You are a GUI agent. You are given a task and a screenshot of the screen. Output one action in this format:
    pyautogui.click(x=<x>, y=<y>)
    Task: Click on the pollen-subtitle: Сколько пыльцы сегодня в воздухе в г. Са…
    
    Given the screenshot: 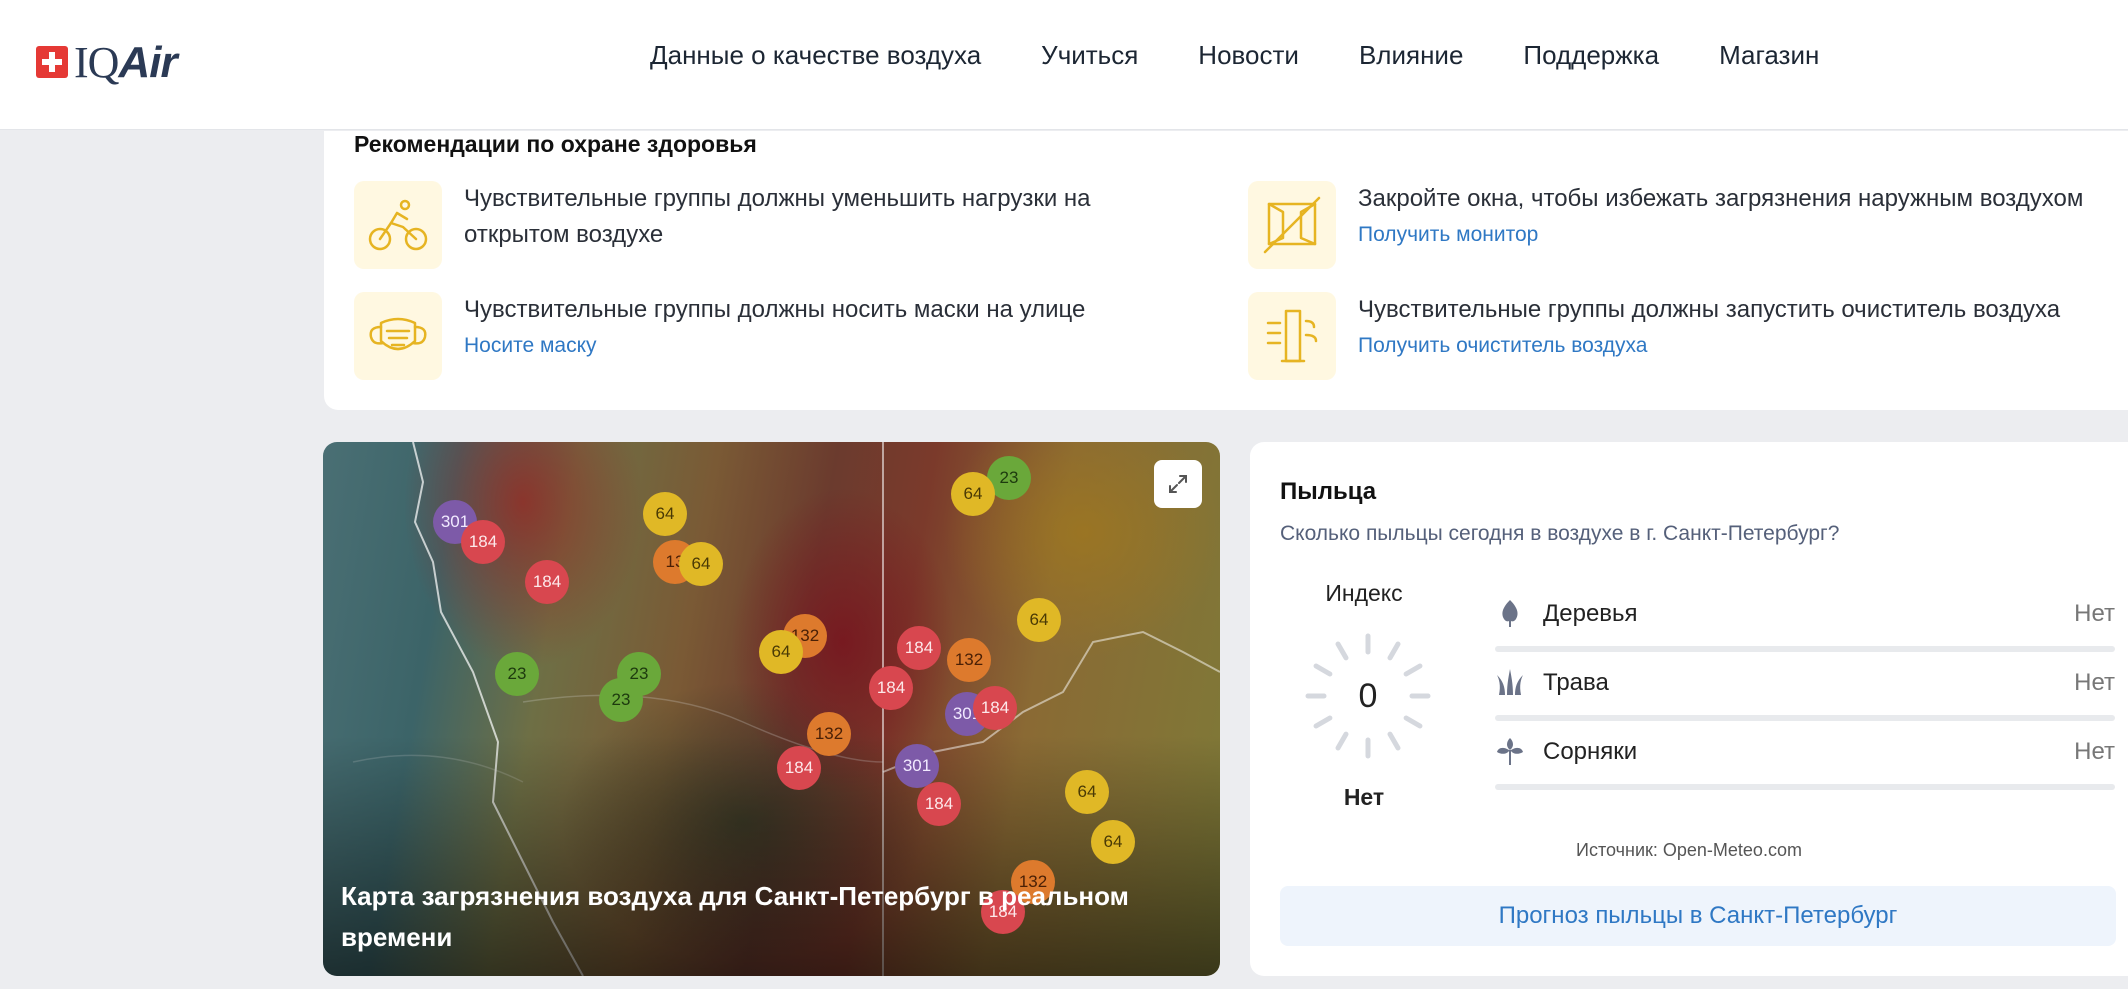 What is the action you would take?
    pyautogui.click(x=1560, y=533)
    